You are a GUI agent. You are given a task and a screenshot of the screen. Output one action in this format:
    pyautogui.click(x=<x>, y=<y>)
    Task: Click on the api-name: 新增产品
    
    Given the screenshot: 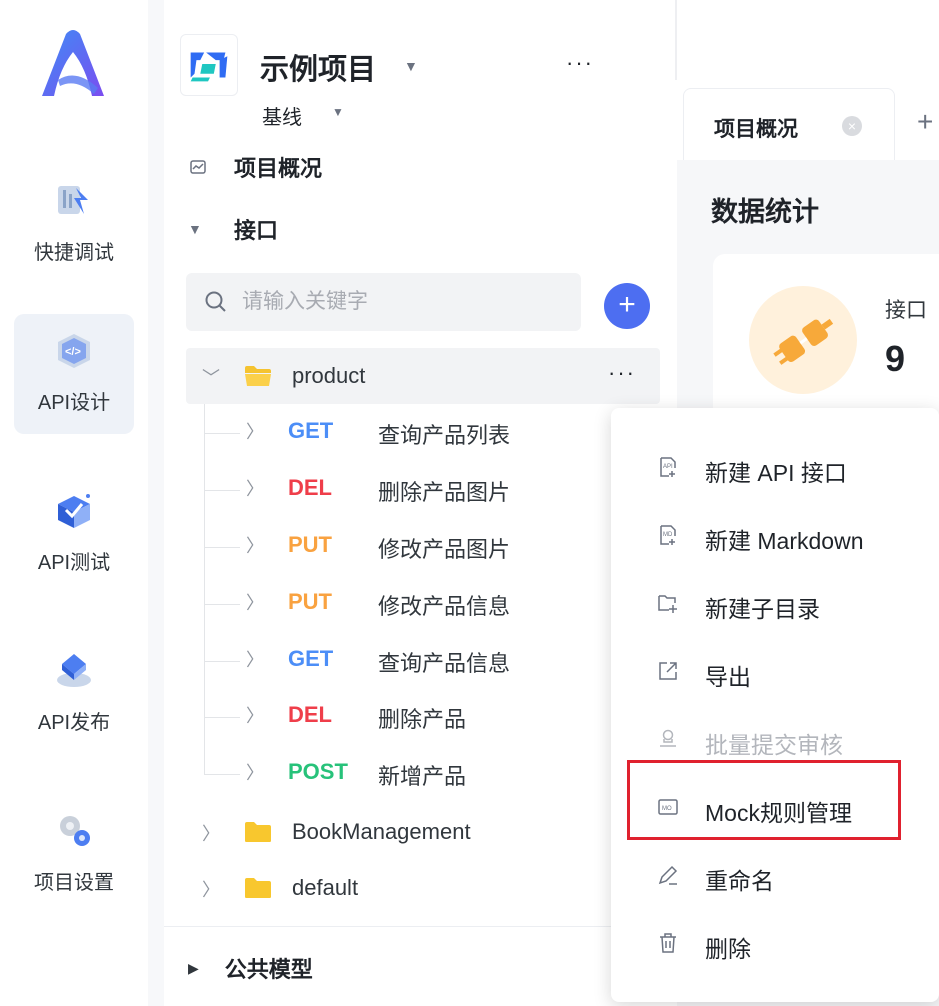 What is the action you would take?
    pyautogui.click(x=422, y=776)
    